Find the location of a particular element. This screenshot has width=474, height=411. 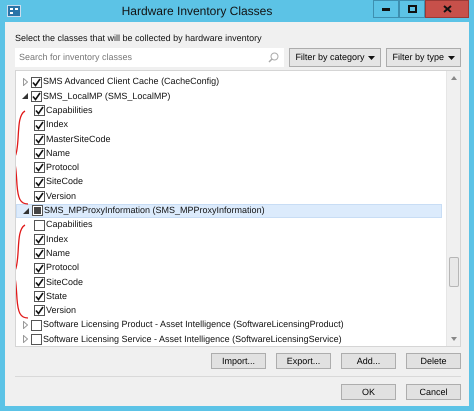

close-icon is located at coordinates (447, 9).